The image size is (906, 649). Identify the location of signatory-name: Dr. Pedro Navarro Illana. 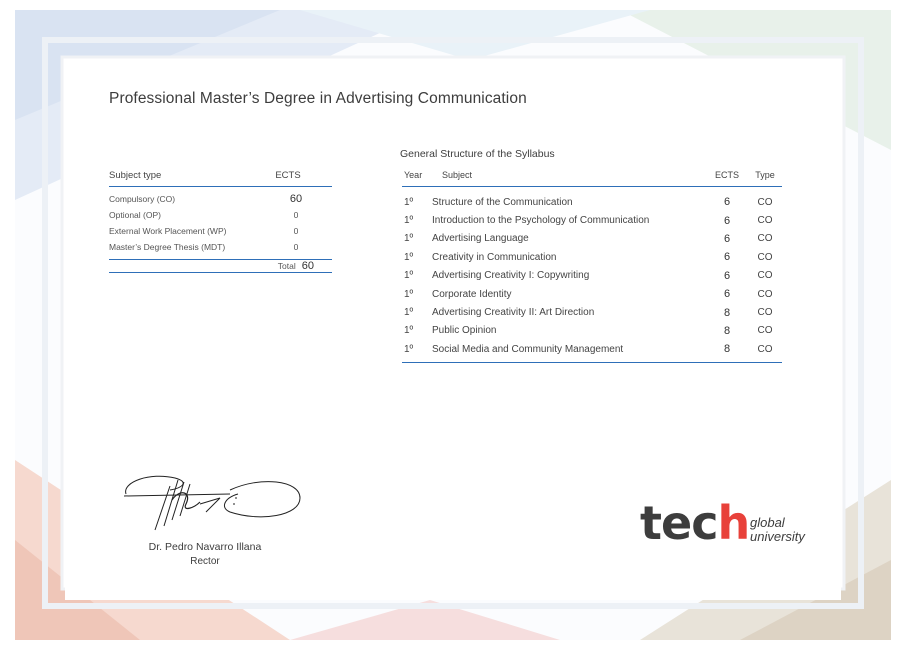
(205, 547).